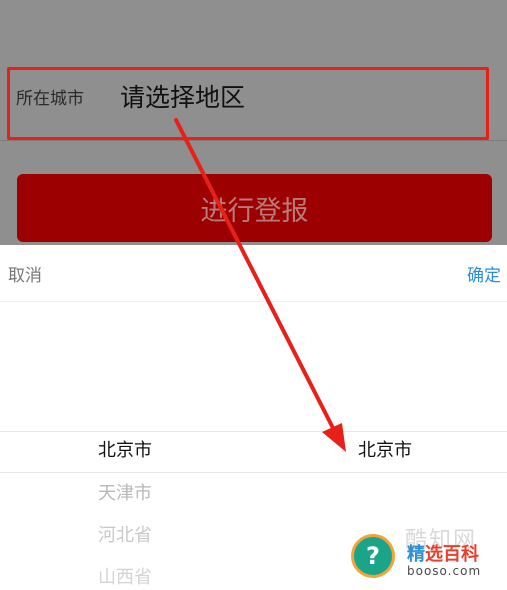 The width and height of the screenshot is (507, 590). What do you see at coordinates (25, 273) in the screenshot?
I see `cancel-button: 取消` at bounding box center [25, 273].